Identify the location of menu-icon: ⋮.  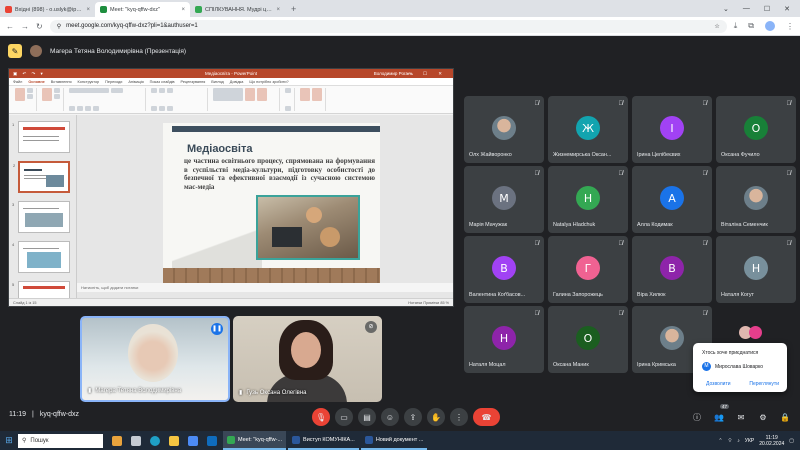
(790, 26).